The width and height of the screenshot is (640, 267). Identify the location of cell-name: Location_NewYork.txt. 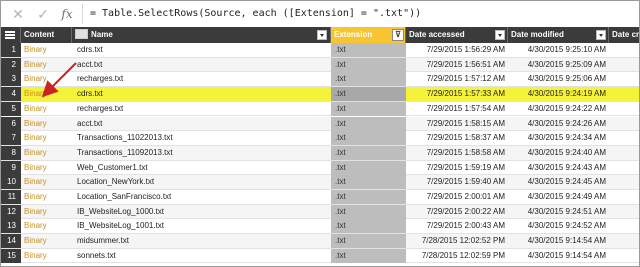
(116, 182).